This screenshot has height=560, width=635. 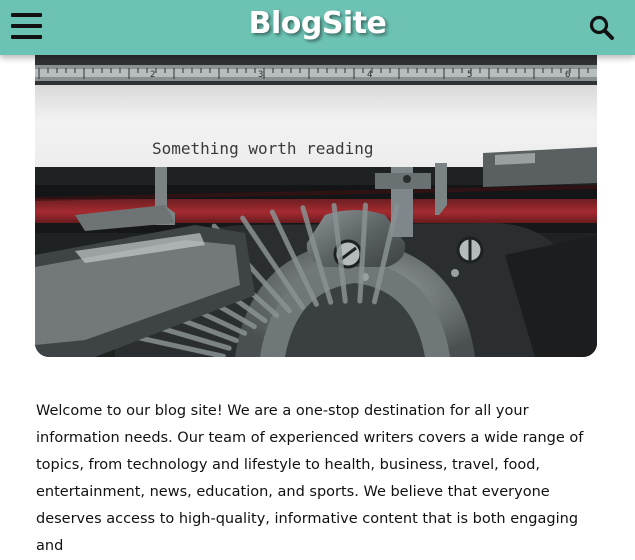 I want to click on ruler-number: 2, so click(x=152, y=75).